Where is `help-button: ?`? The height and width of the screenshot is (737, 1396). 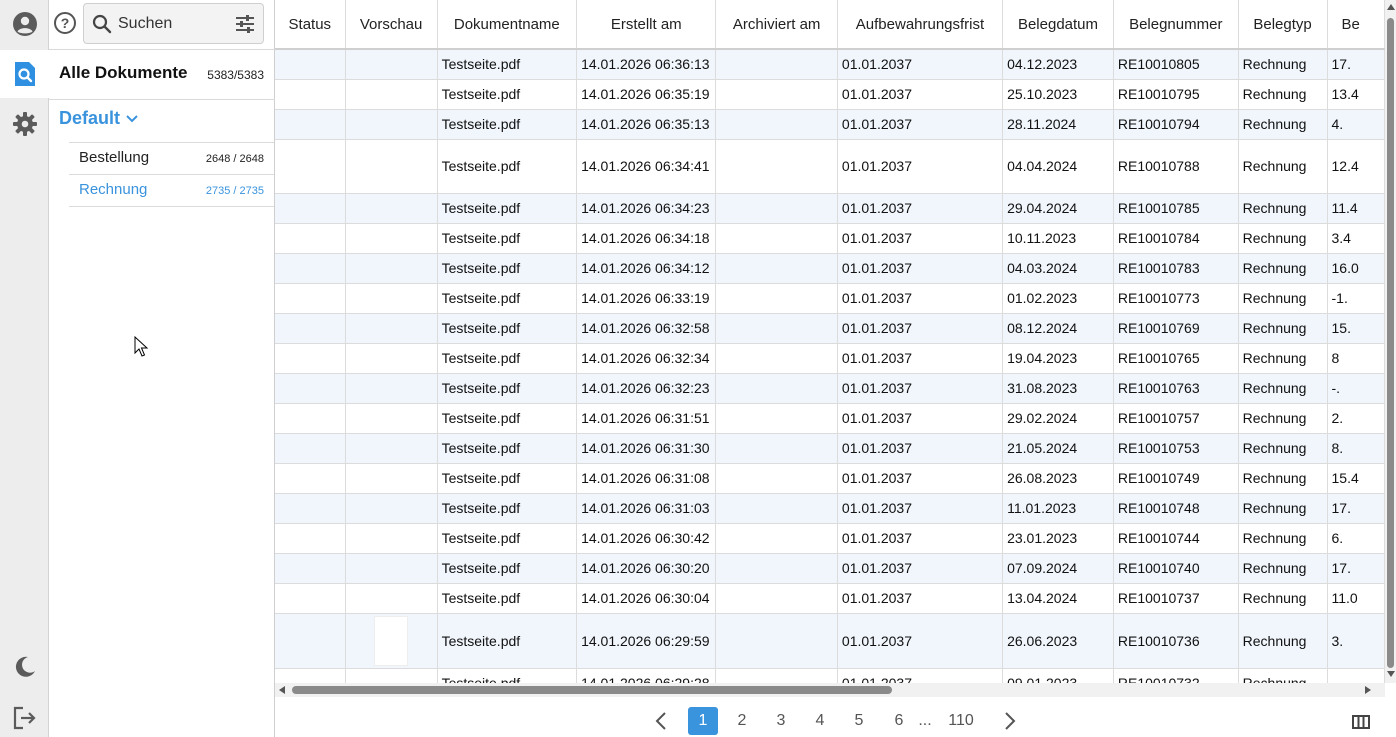
help-button: ? is located at coordinates (65, 23).